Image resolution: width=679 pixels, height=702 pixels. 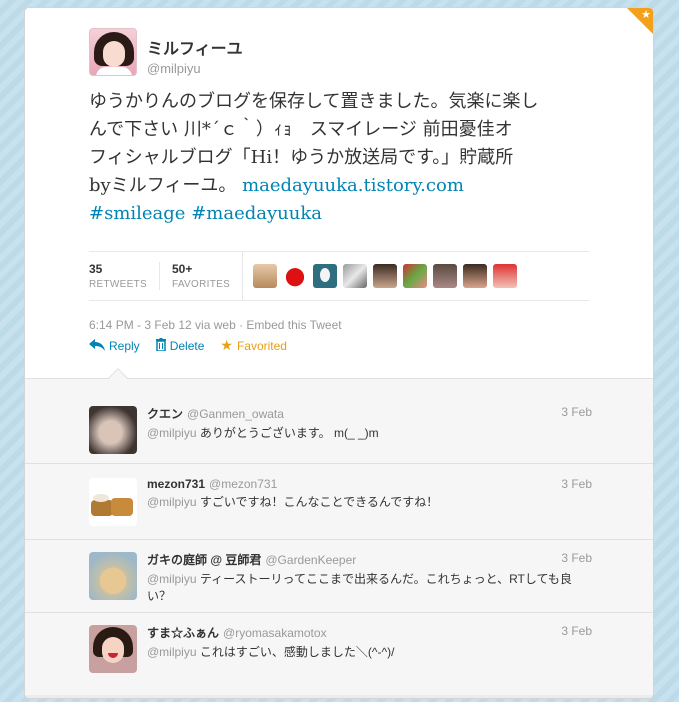 I want to click on reply-button: Reply, so click(x=114, y=346).